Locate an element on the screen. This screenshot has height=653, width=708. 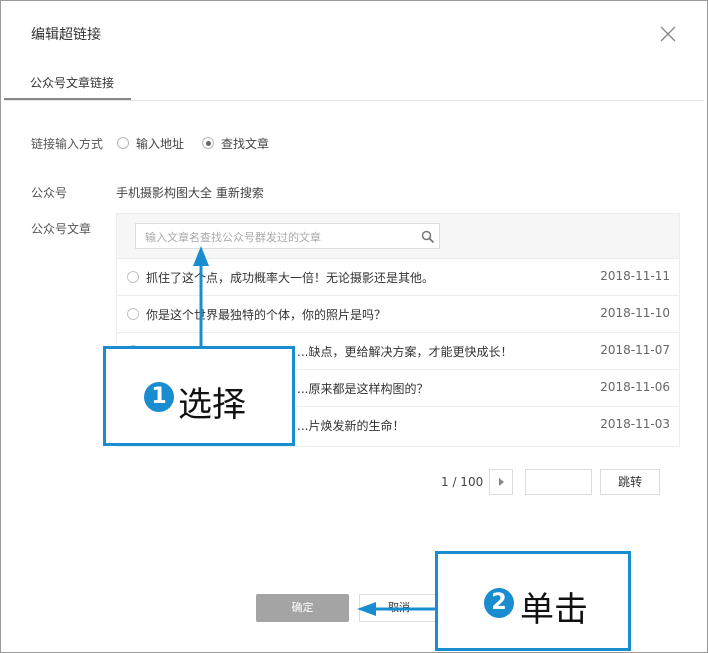
callout-click: 2 单击 is located at coordinates (533, 601).